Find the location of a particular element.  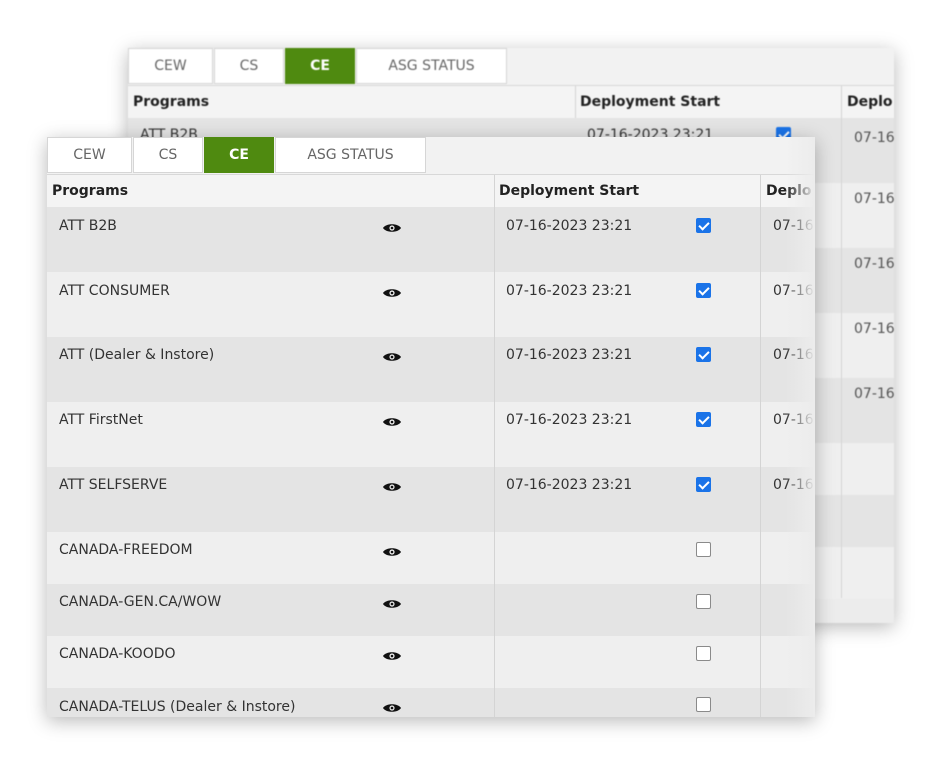

program-name: ATT FirstNet is located at coordinates (101, 420).